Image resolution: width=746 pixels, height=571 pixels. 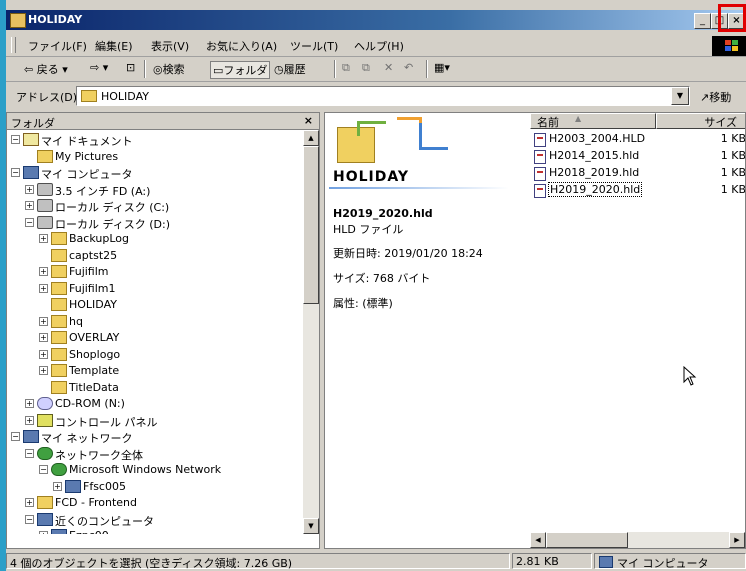 What do you see at coordinates (311, 138) in the screenshot?
I see `scroll-up-button: ▲` at bounding box center [311, 138].